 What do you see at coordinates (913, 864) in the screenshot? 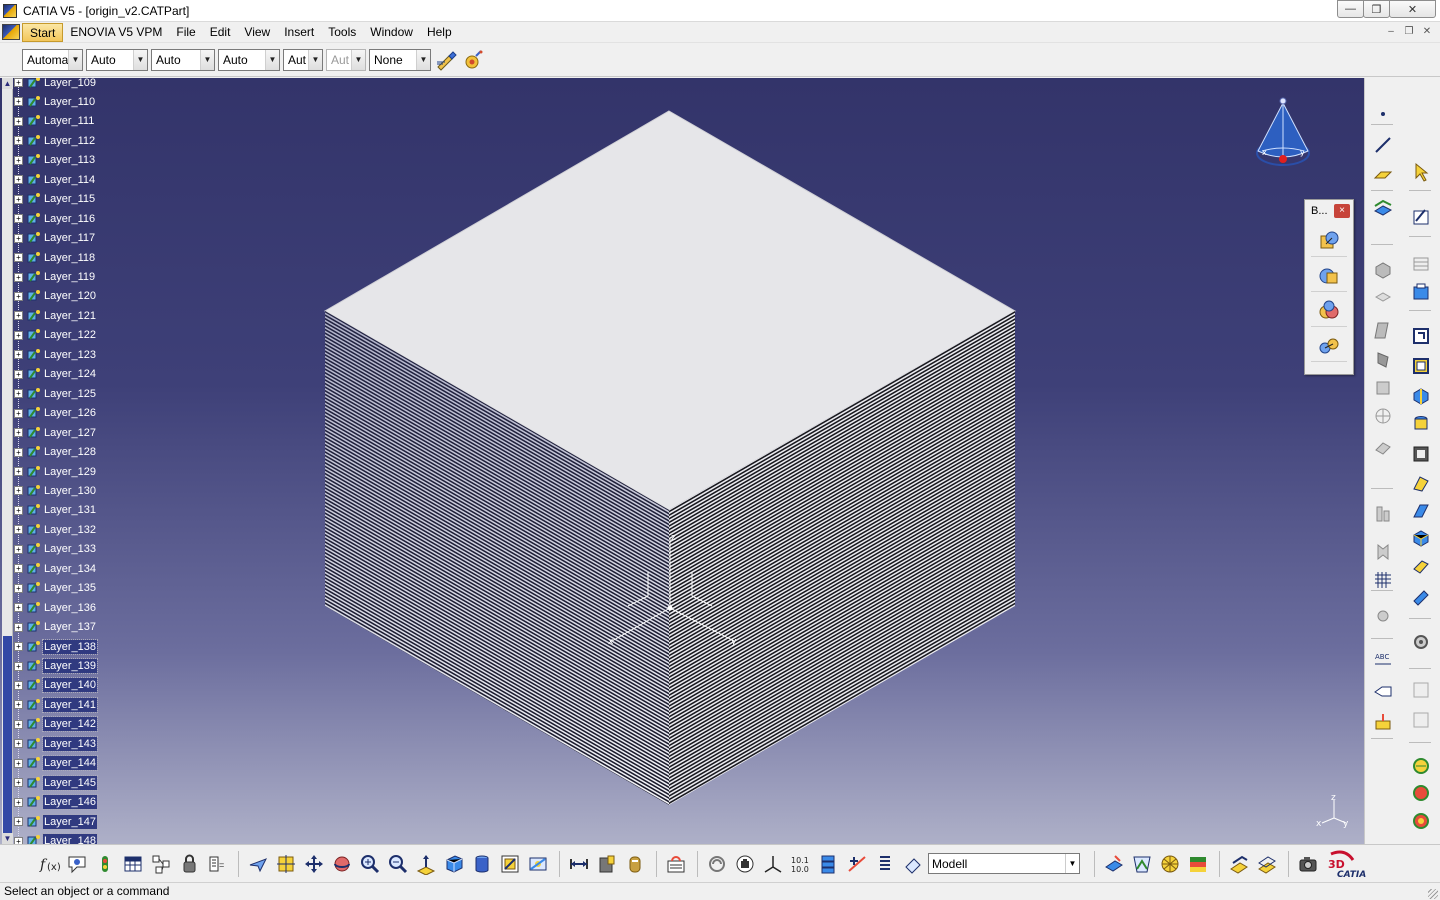
I see `eraser-icon` at bounding box center [913, 864].